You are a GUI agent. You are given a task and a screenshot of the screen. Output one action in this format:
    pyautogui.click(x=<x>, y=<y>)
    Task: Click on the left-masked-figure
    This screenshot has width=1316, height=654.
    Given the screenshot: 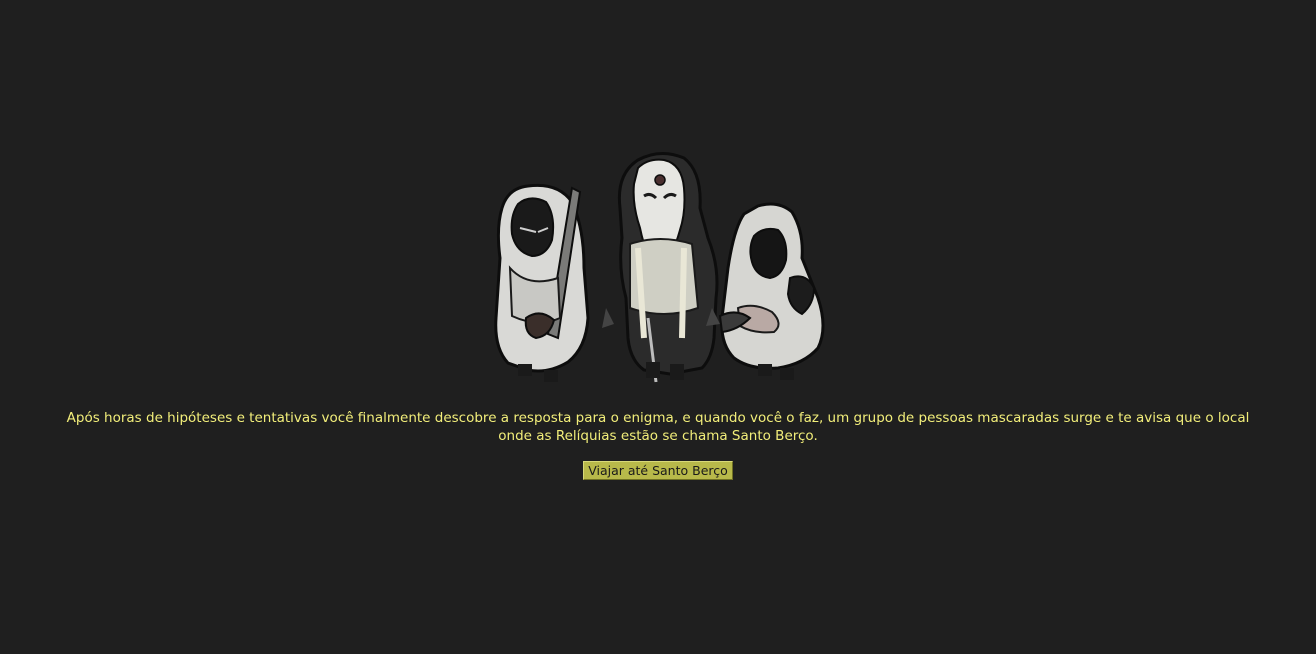 What is the action you would take?
    pyautogui.click(x=542, y=282)
    